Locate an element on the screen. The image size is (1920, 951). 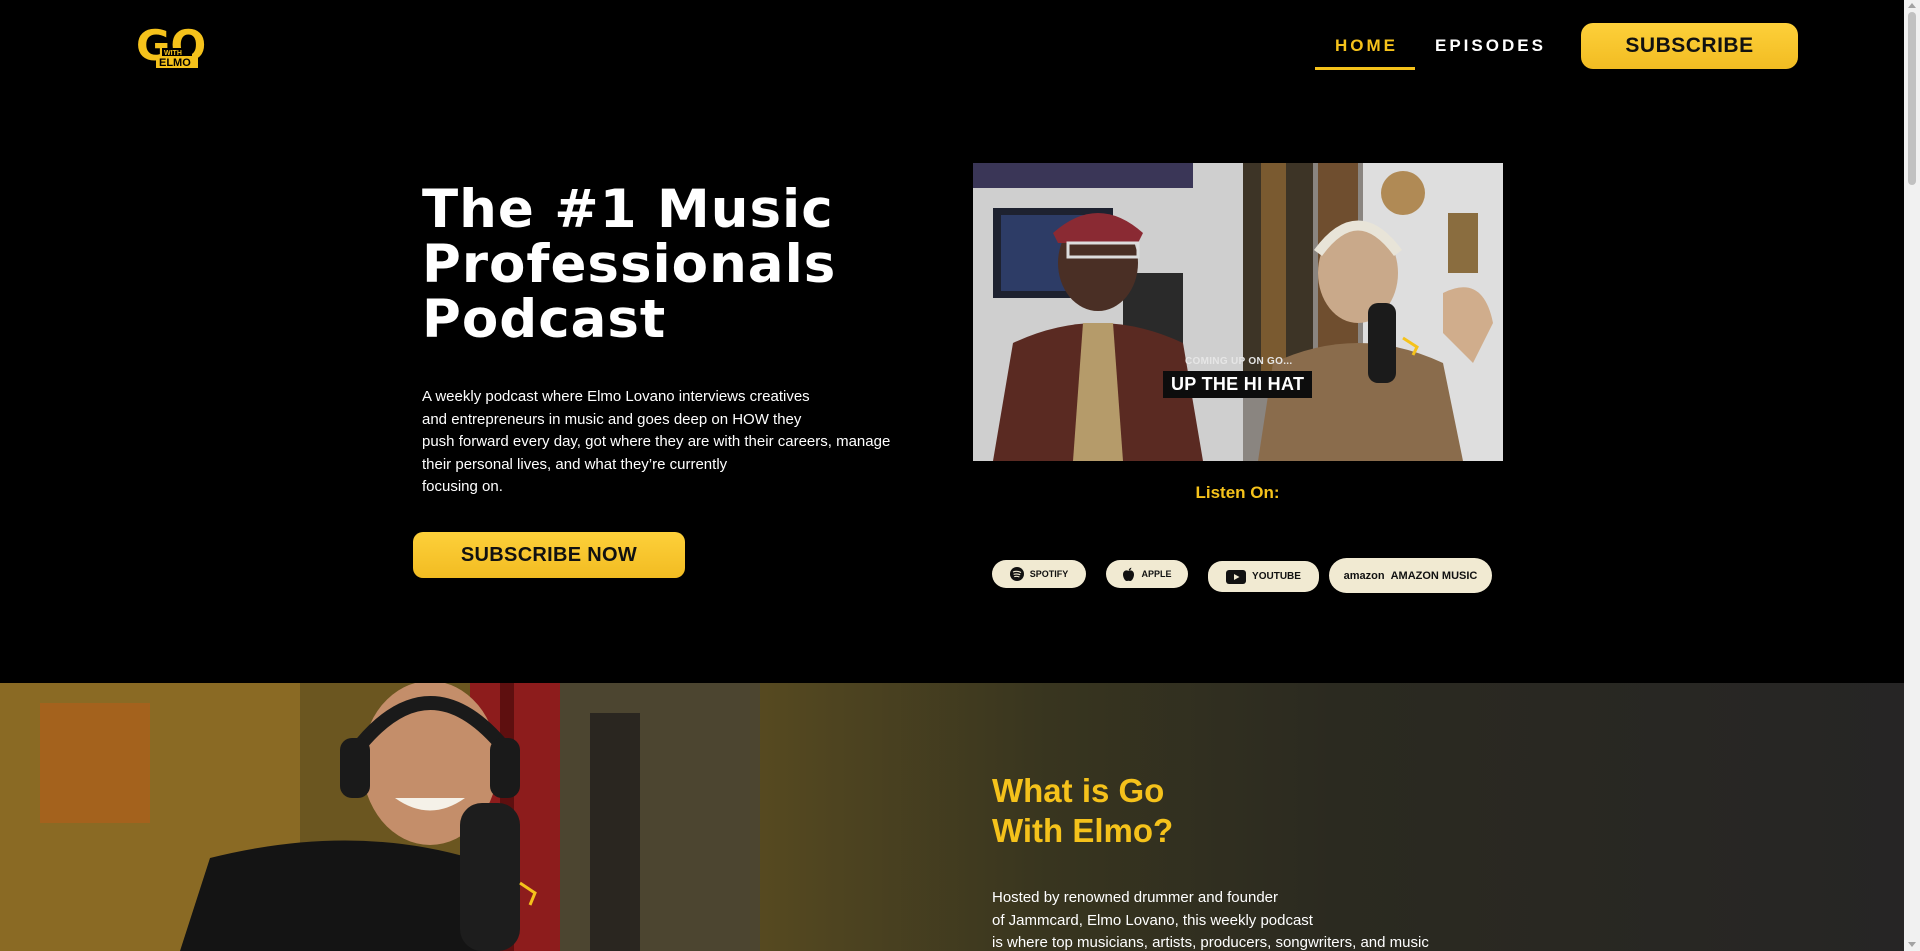
nav-episodes-link: EPISODES is located at coordinates (1490, 46).